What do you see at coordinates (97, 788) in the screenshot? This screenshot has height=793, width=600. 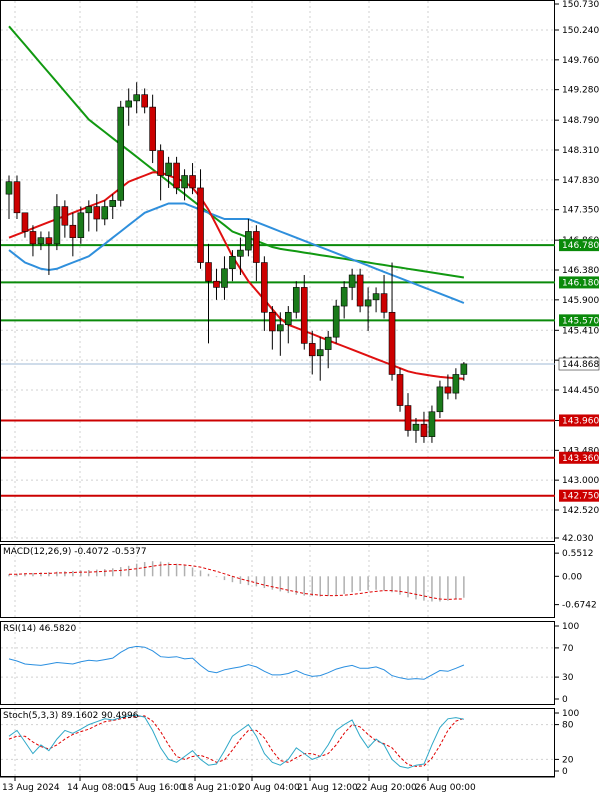 I see `x-tick-label: 14 Aug 08:00` at bounding box center [97, 788].